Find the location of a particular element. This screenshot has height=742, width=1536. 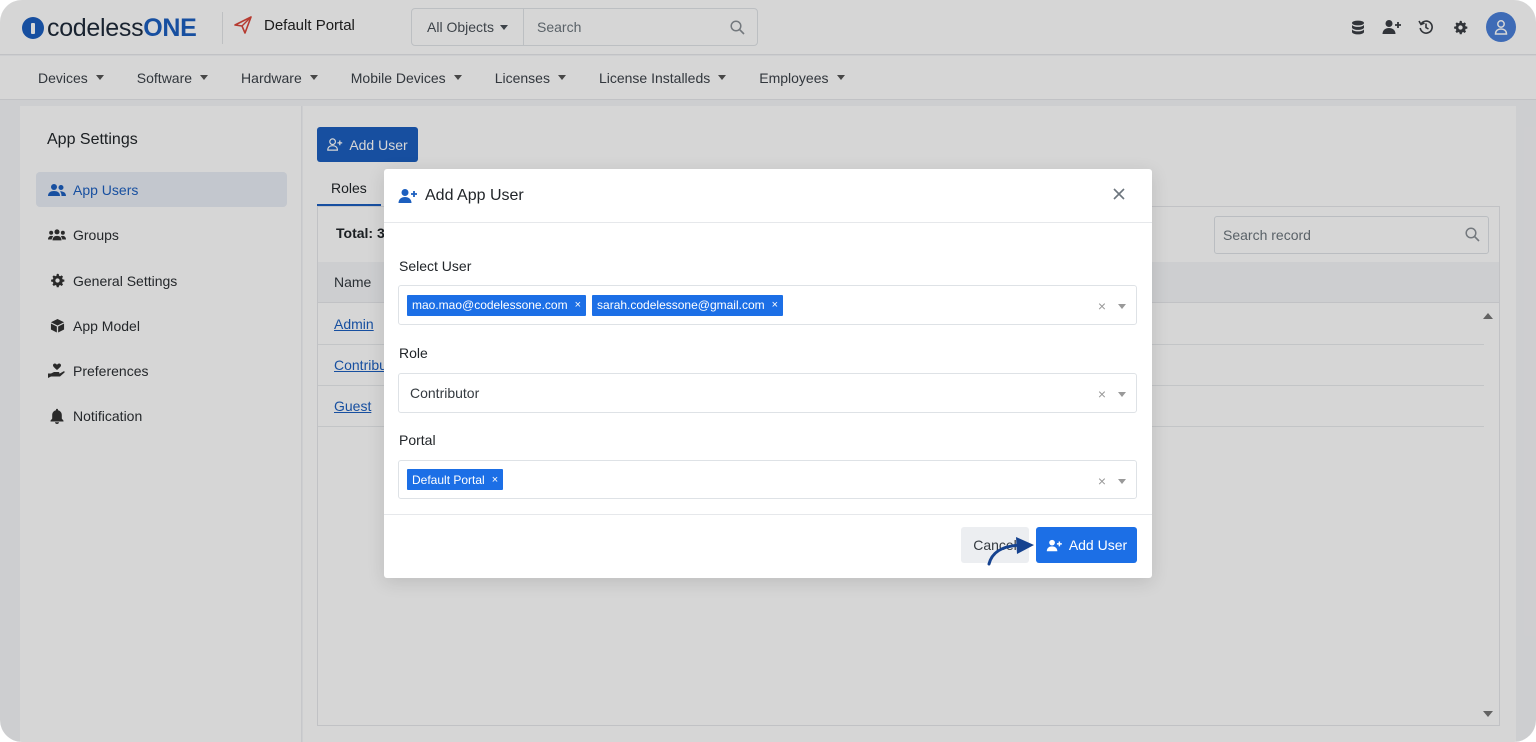

chip-label: Default Portal is located at coordinates (448, 479).